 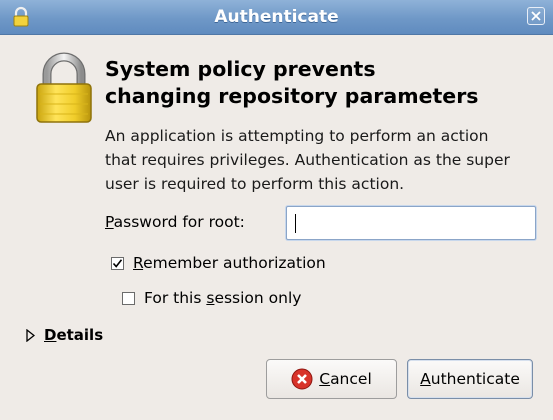 What do you see at coordinates (292, 96) in the screenshot?
I see `heading-line: changing repository parameters` at bounding box center [292, 96].